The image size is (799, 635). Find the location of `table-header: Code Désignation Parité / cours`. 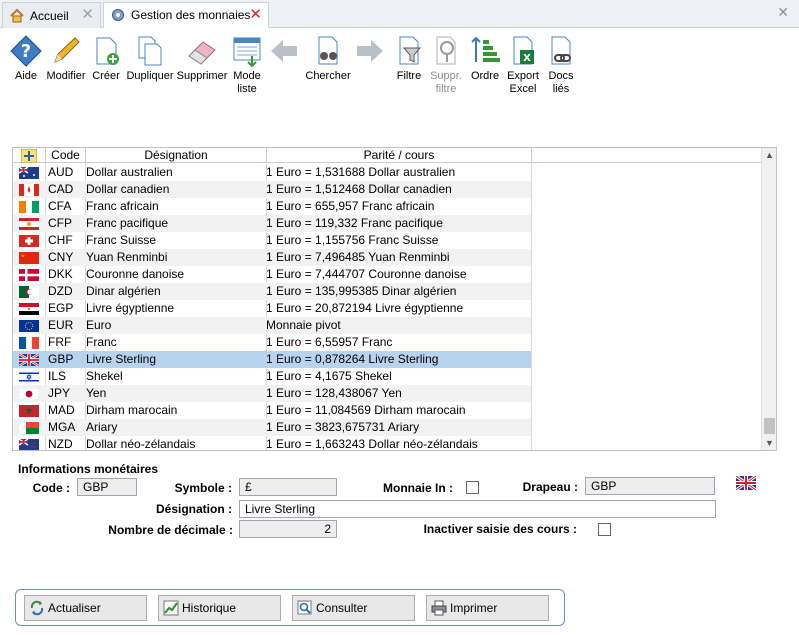

table-header: Code Désignation Parité / cours is located at coordinates (388, 156).